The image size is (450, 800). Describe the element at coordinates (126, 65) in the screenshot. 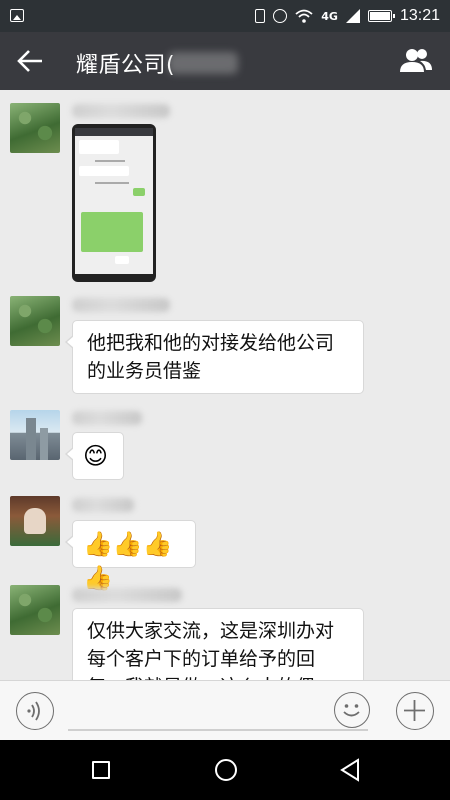

I see `chat-title: 耀盾公司(` at that location.